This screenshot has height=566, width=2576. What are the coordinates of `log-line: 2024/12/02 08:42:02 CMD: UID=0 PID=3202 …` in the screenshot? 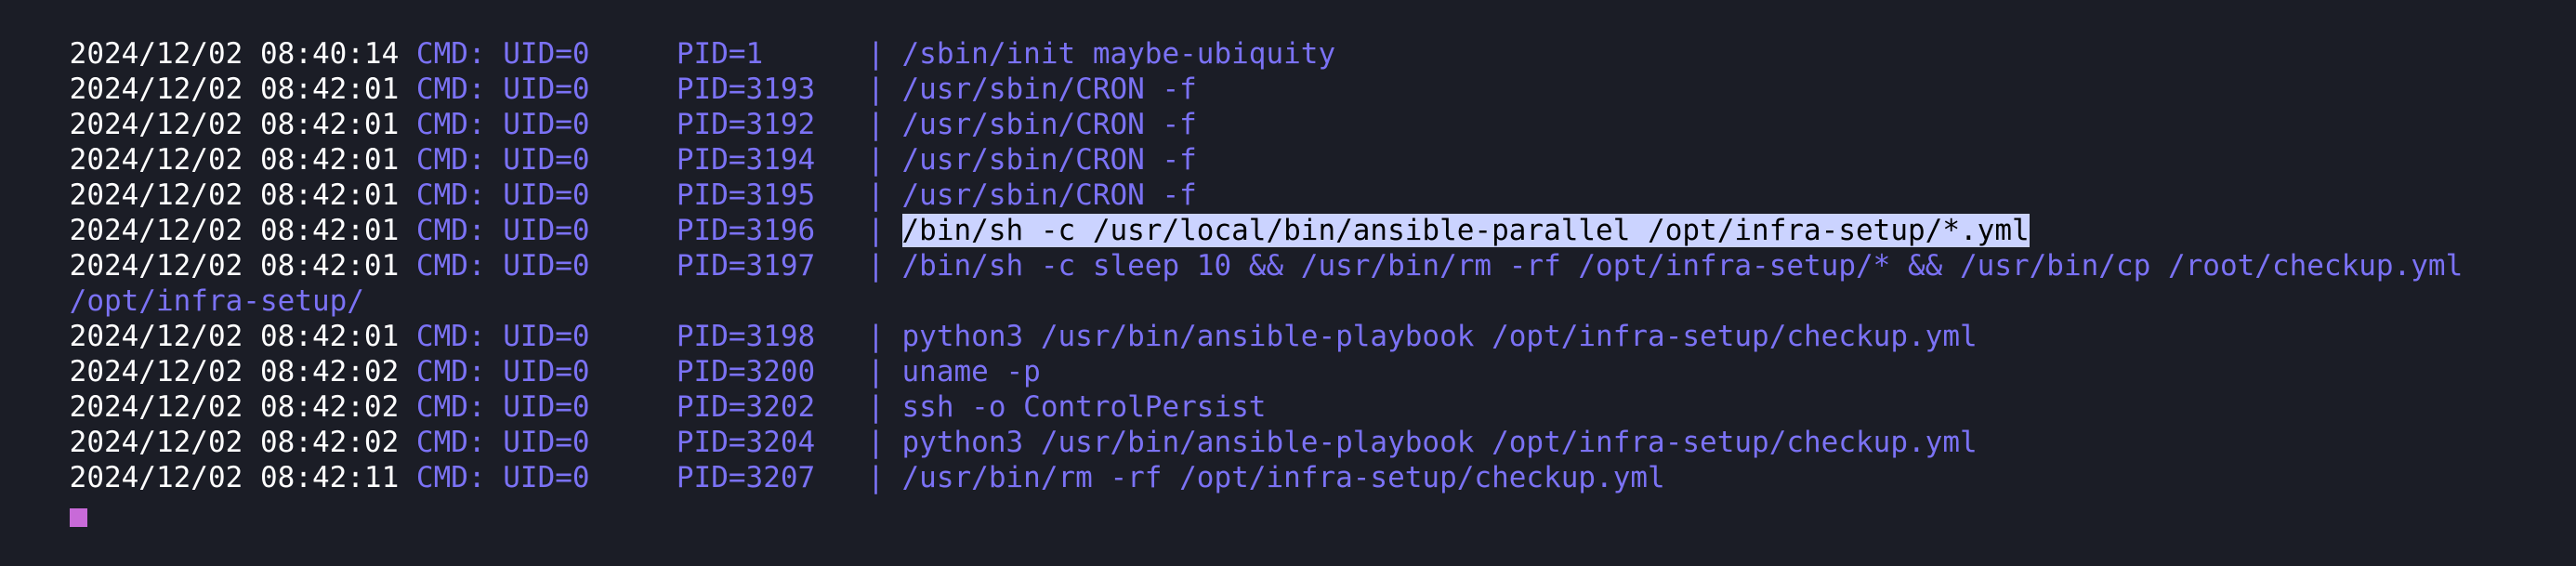 It's located at (1288, 389).